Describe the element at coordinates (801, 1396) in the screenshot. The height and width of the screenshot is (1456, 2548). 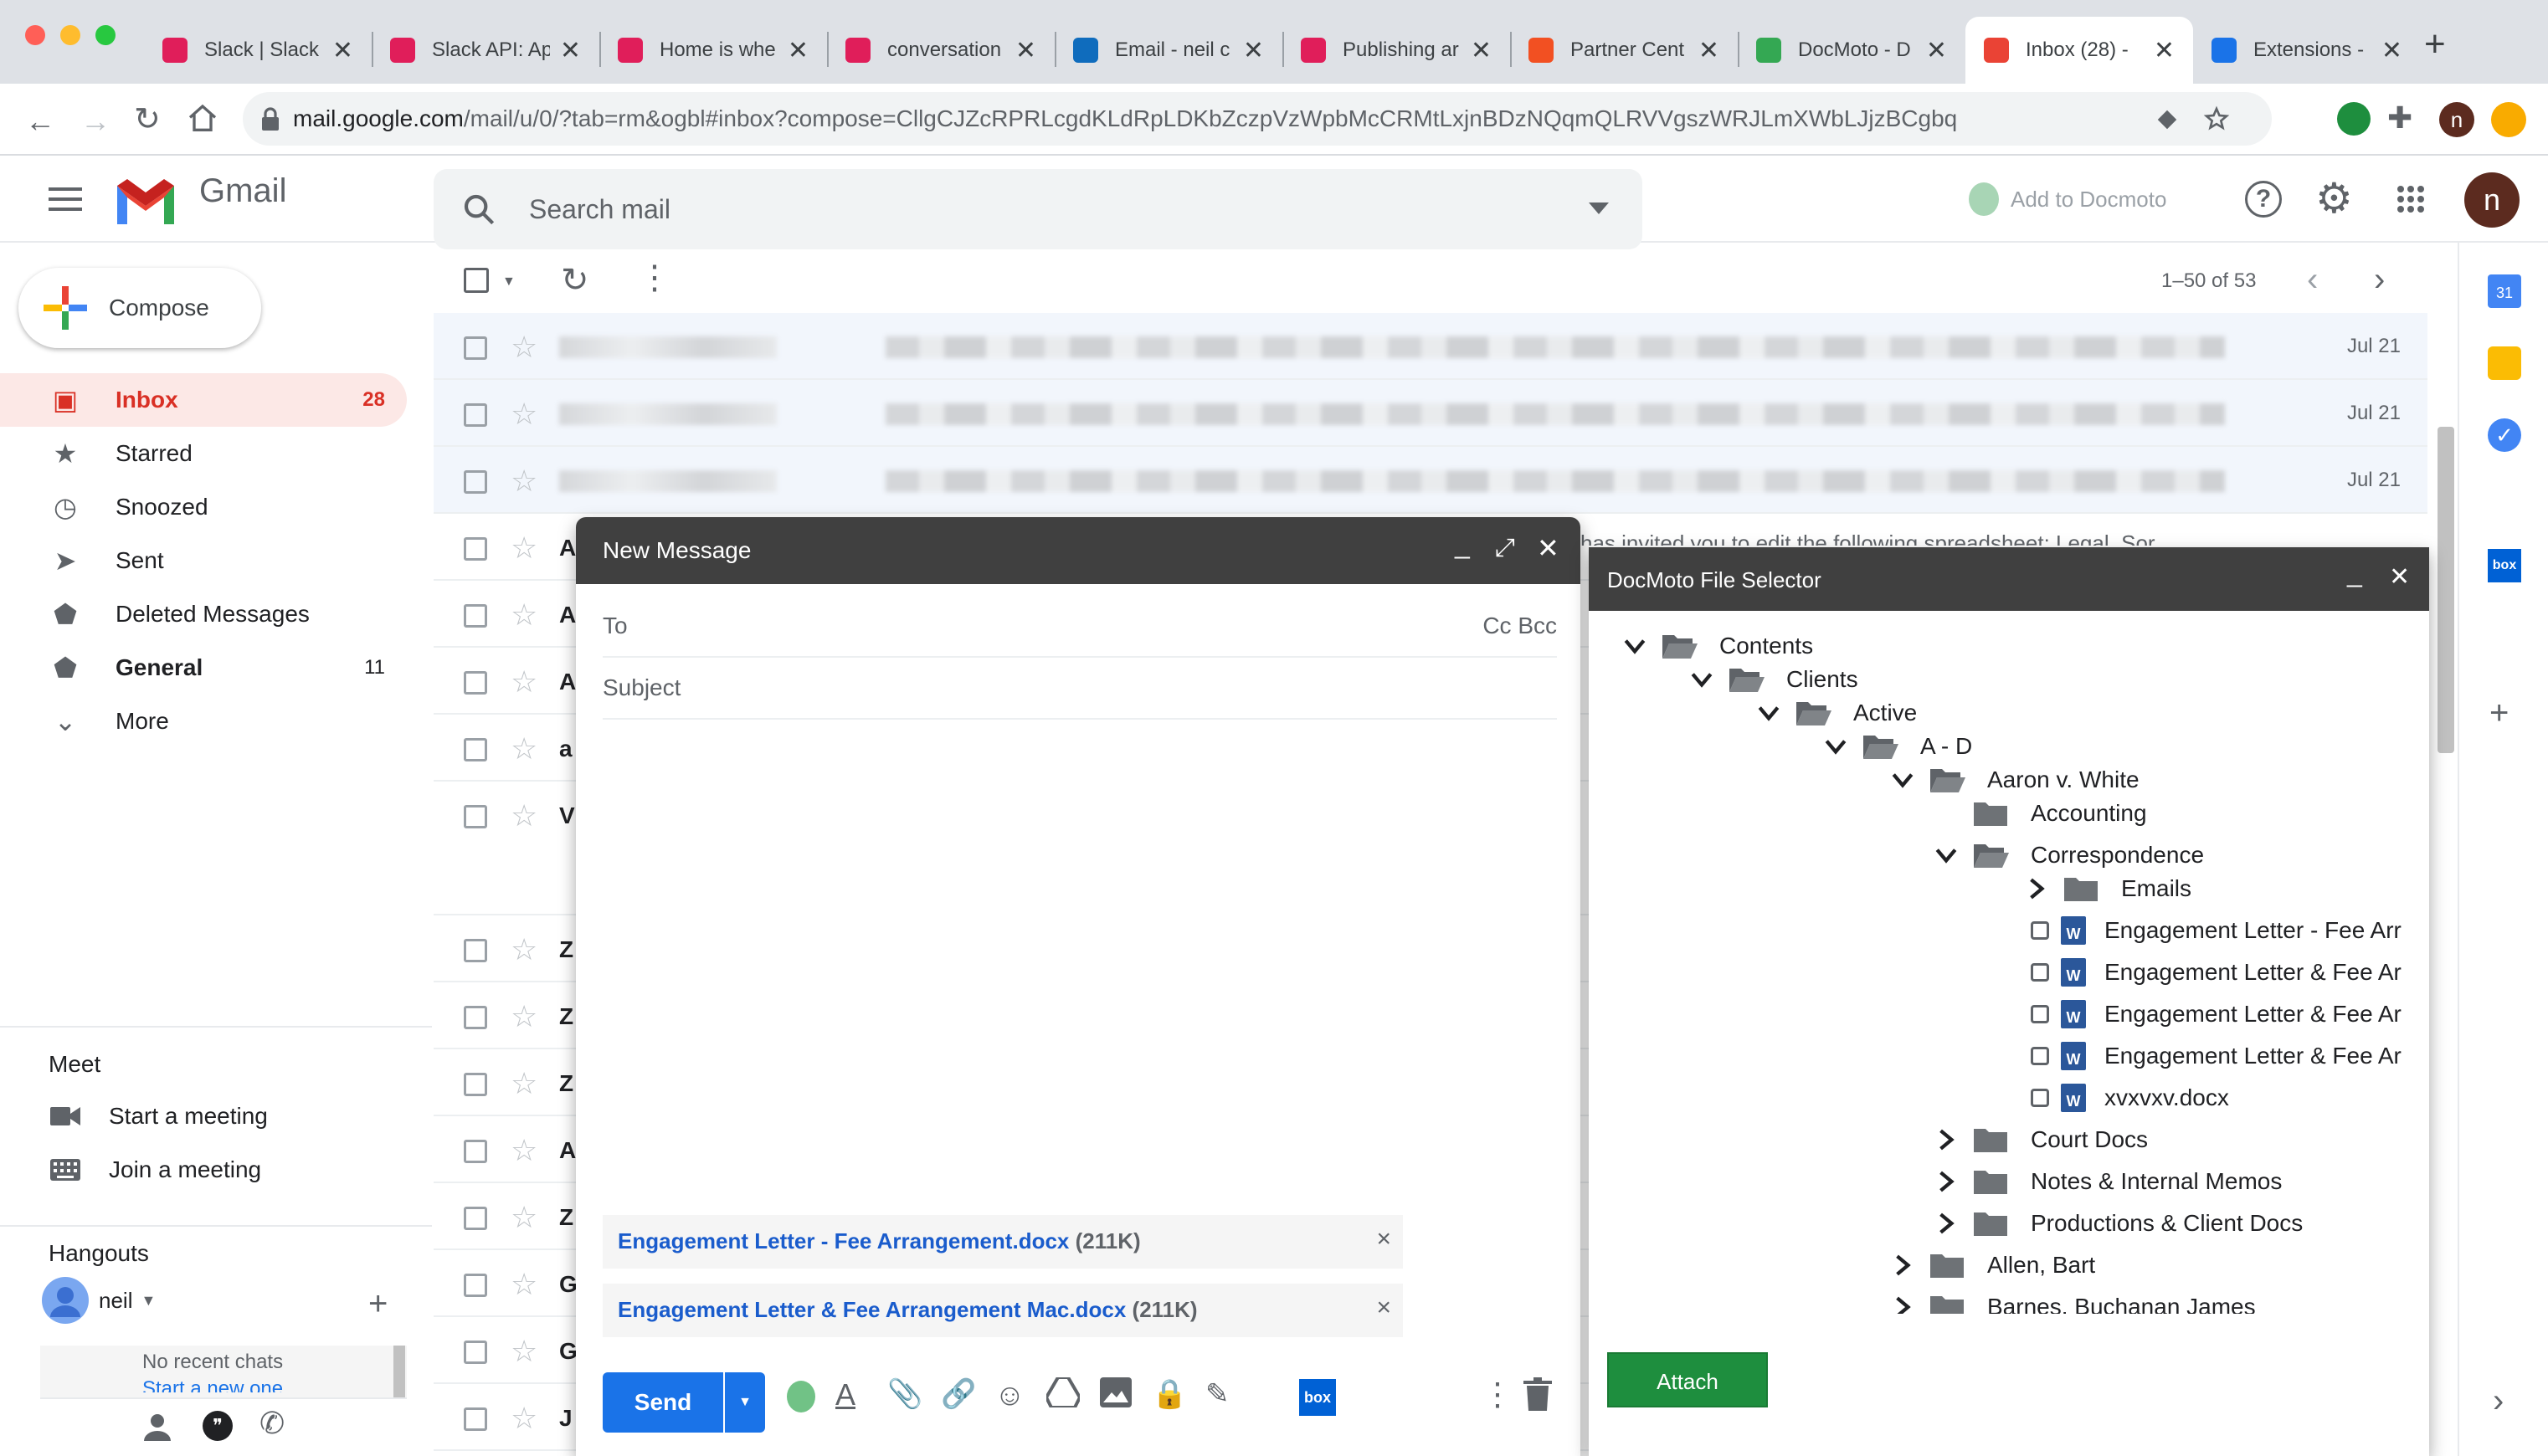
I see `docmoto-toolbar-icon` at that location.